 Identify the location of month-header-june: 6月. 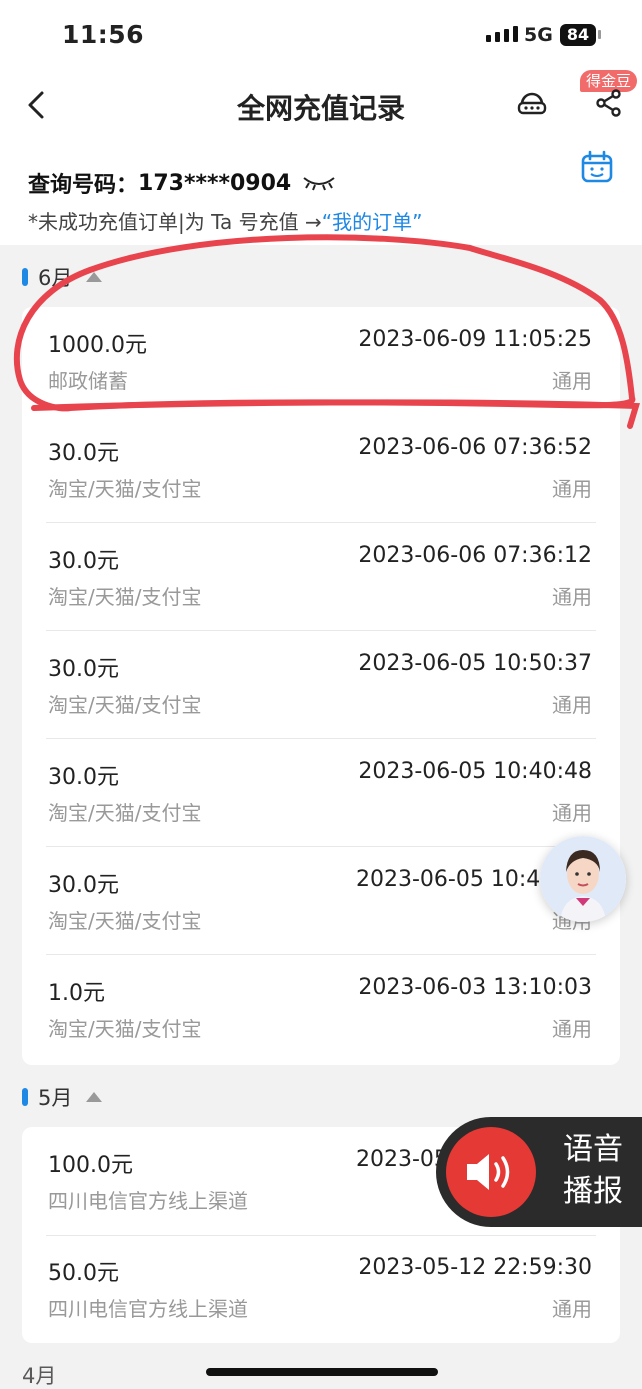
(62, 277).